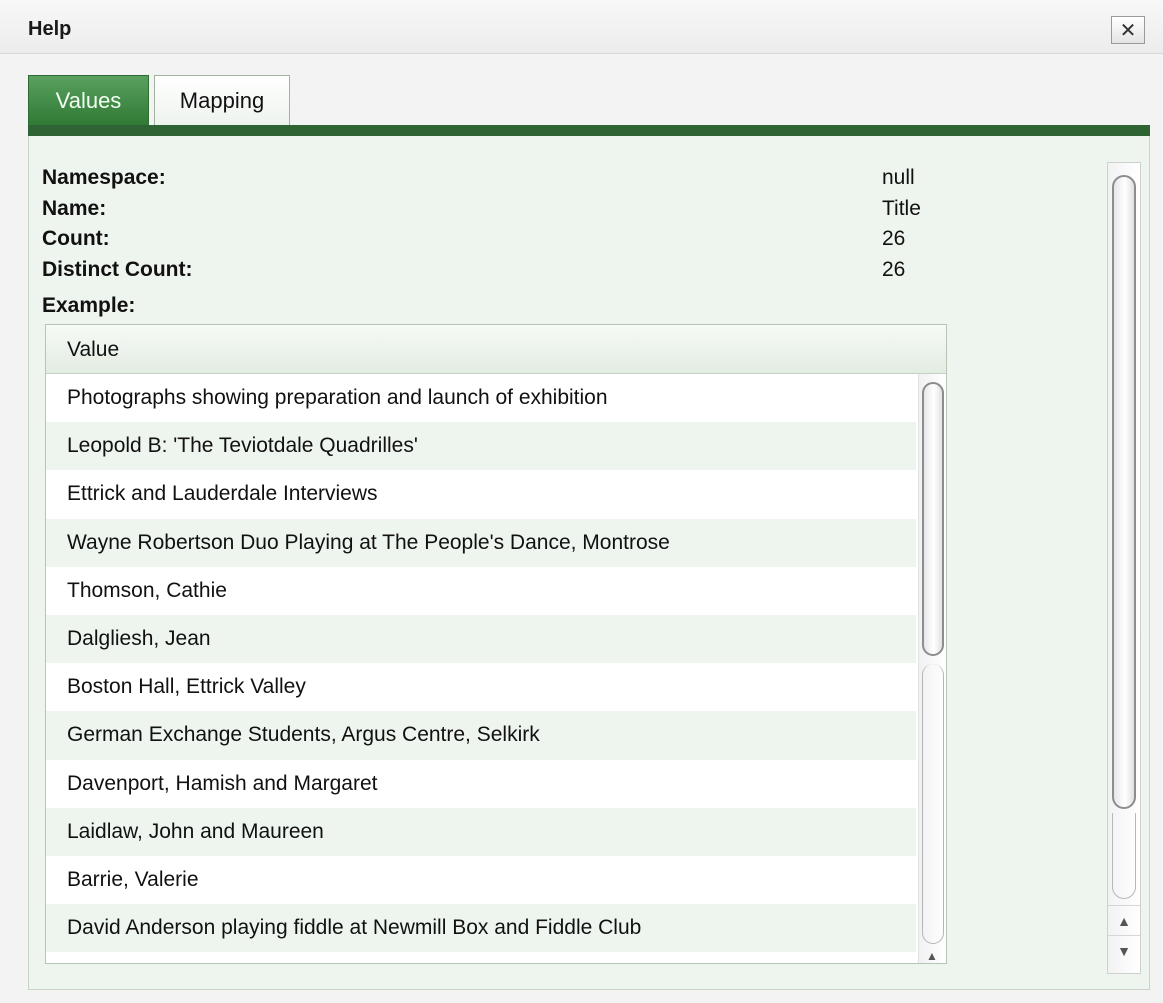  Describe the element at coordinates (481, 783) in the screenshot. I see `table-row: Davenport, Hamish and Margaret` at that location.